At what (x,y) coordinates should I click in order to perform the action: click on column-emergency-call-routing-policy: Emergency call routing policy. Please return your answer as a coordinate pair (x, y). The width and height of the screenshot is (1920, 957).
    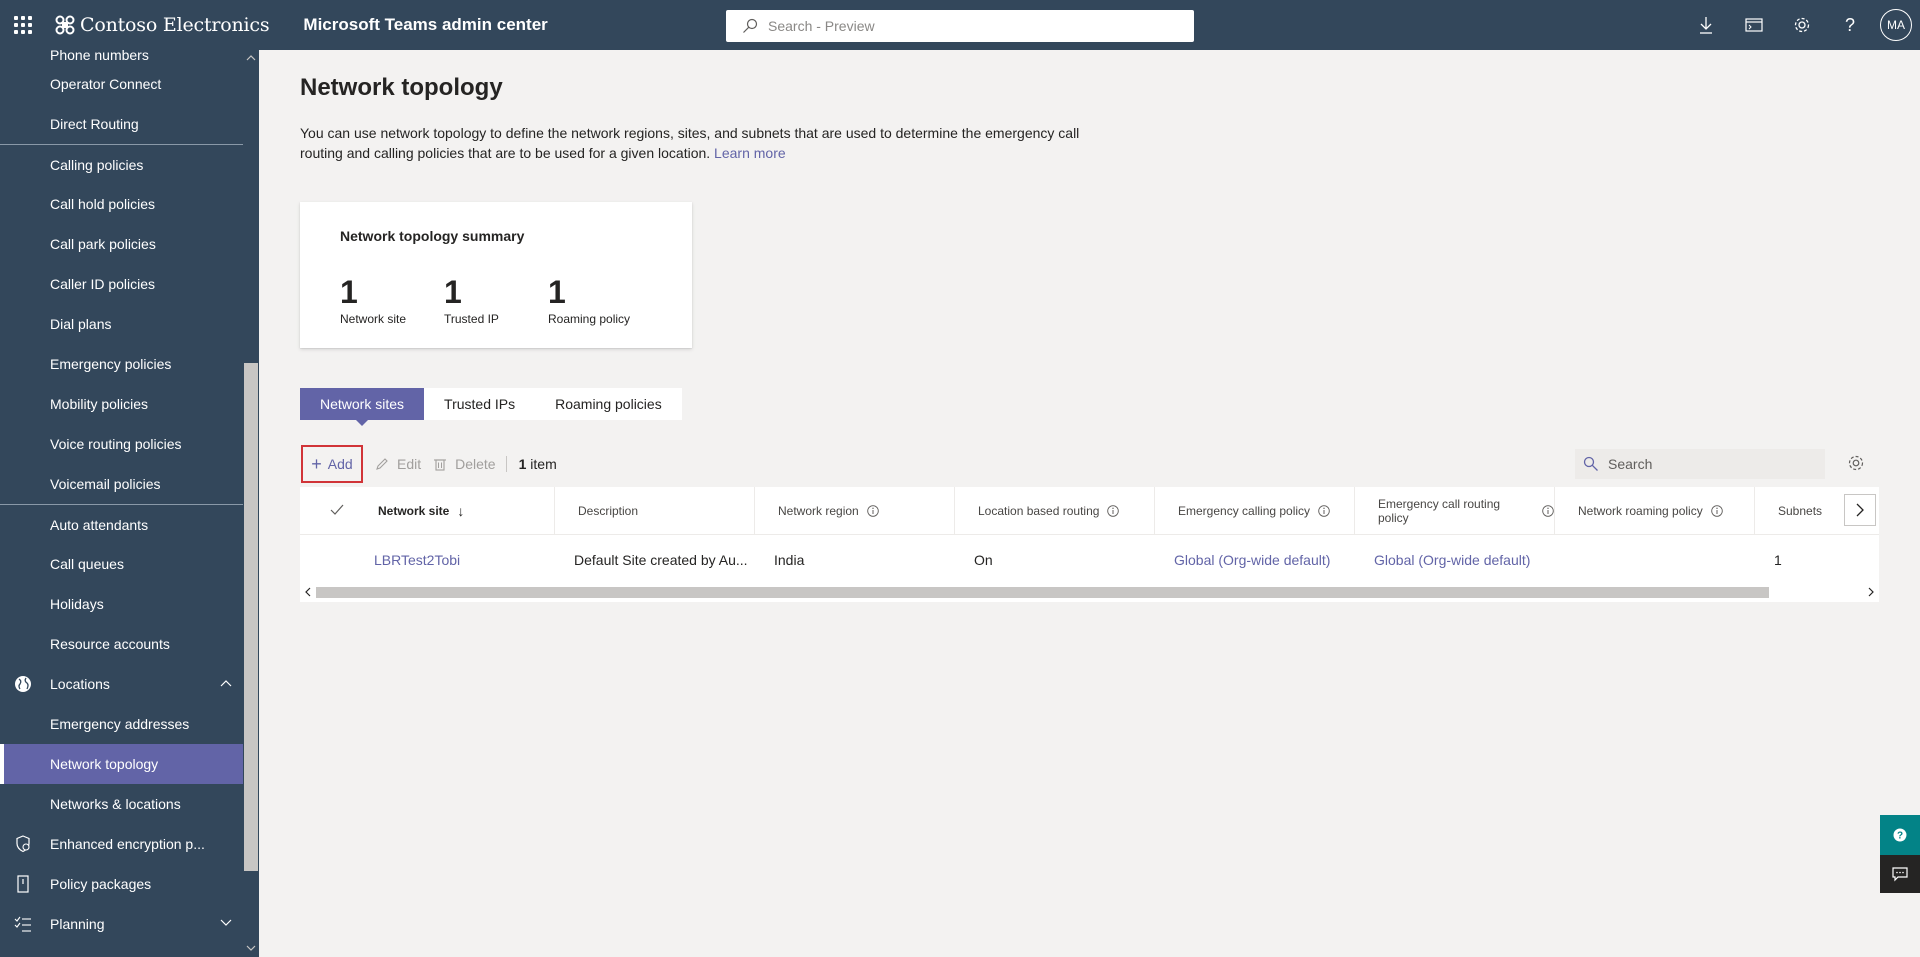
    Looking at the image, I should click on (1455, 511).